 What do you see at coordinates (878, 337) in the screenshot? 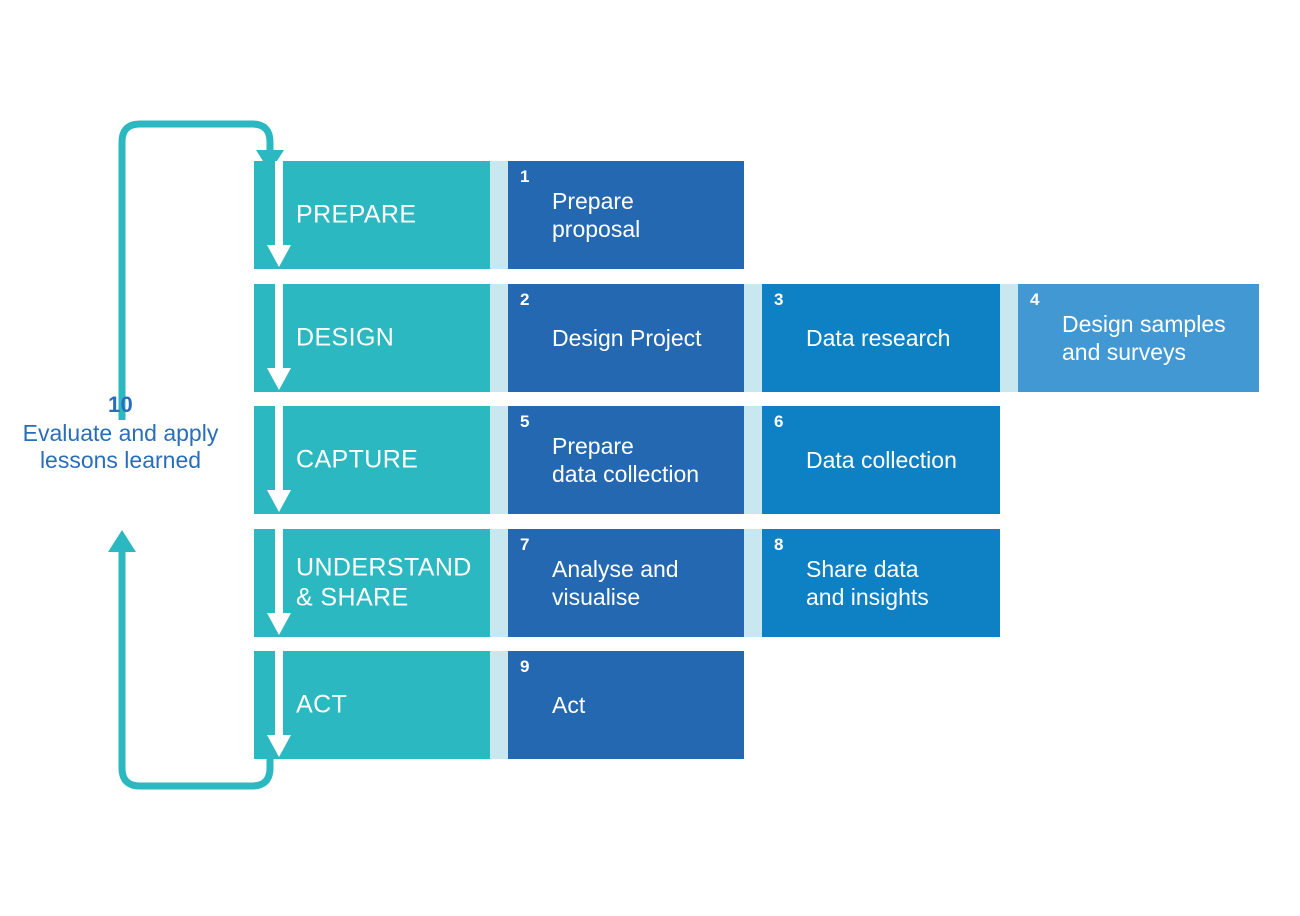
I see `step-label: Data research` at bounding box center [878, 337].